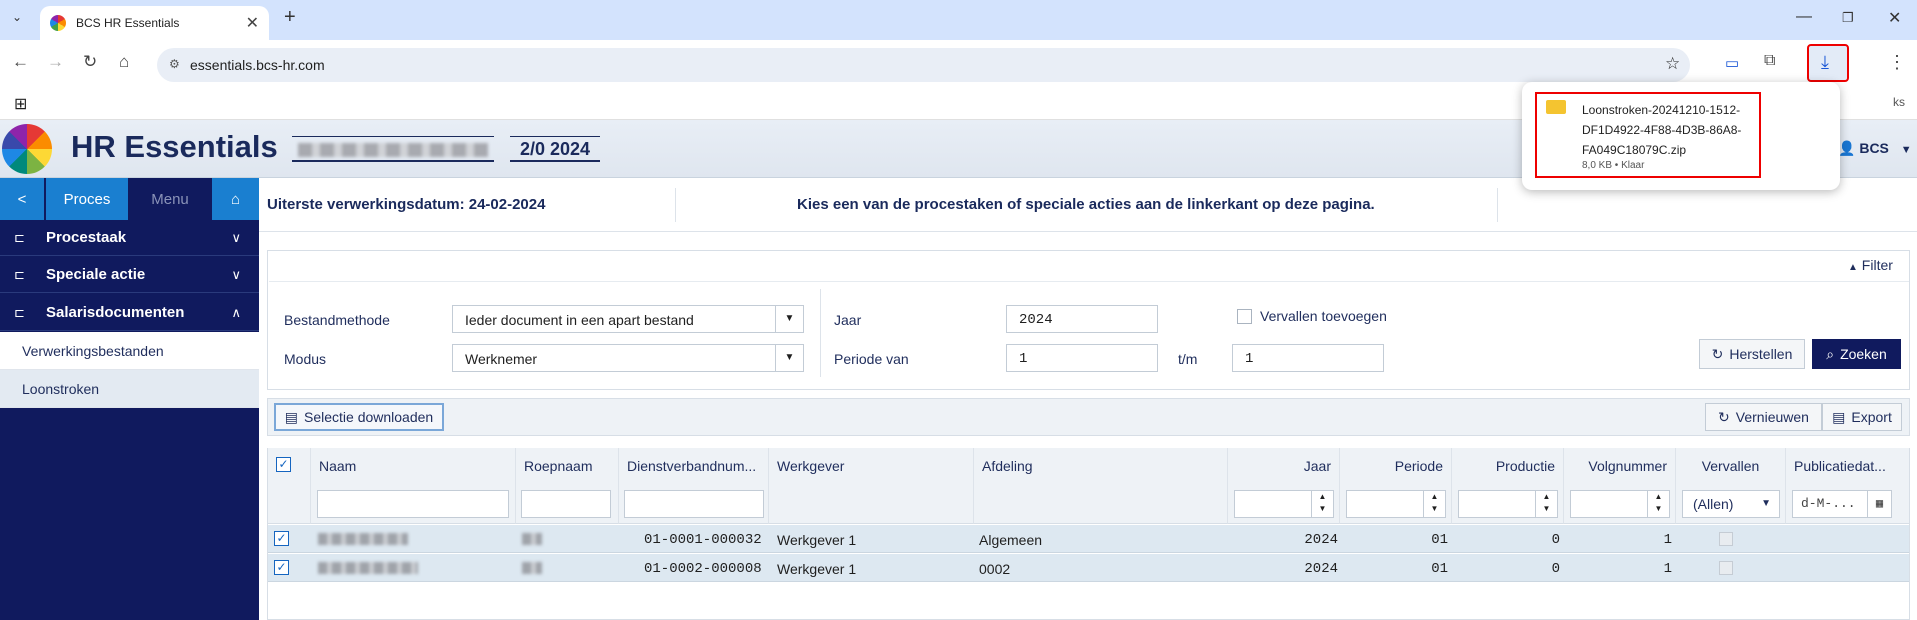  Describe the element at coordinates (1101, 465) in the screenshot. I see `column-header-afdeling: Afdeling` at that location.